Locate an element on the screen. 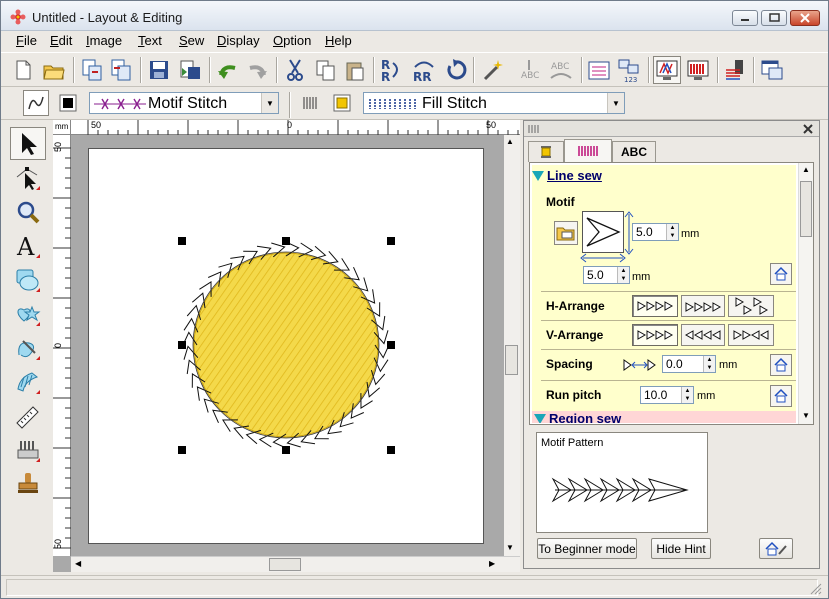 The width and height of the screenshot is (829, 599). text-tool: A is located at coordinates (28, 245).